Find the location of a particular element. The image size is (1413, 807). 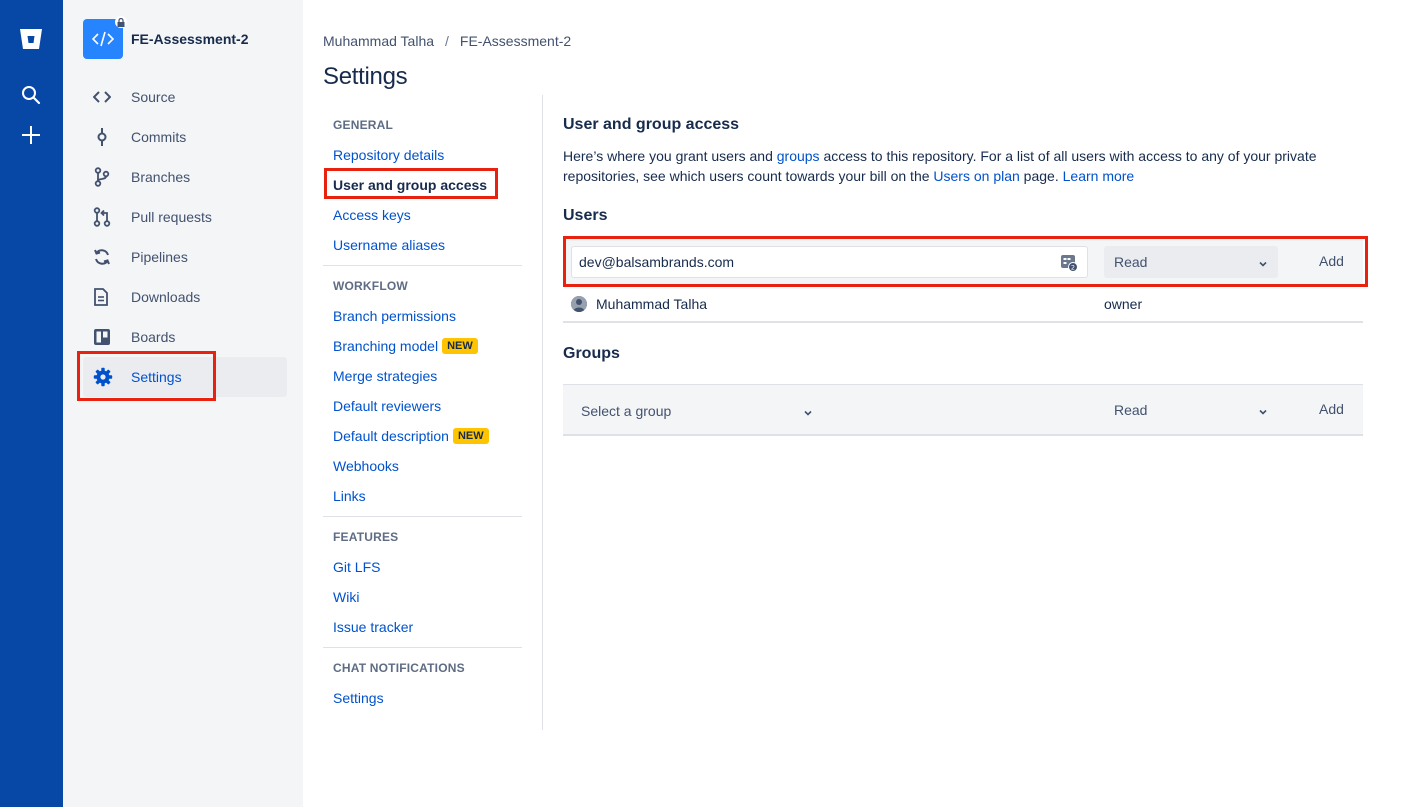

sidebar-item-downloads: Downloads is located at coordinates (185, 297).